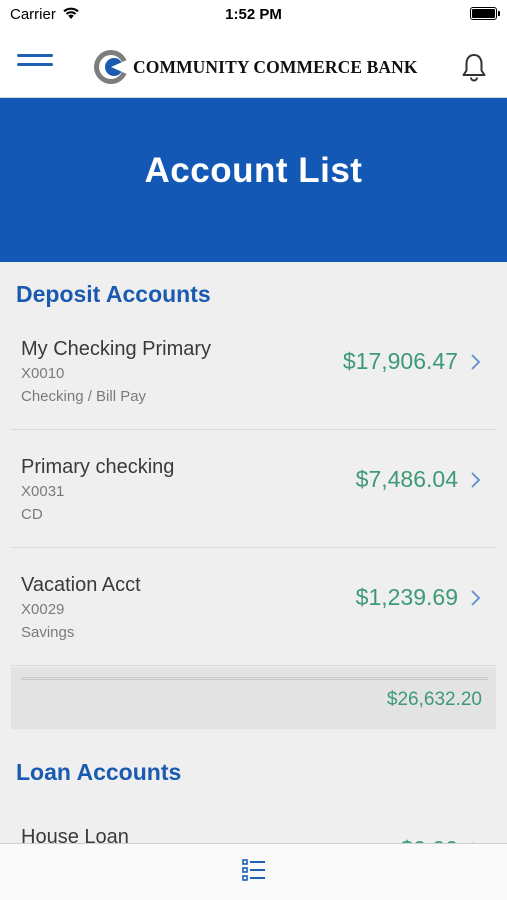  Describe the element at coordinates (113, 294) in the screenshot. I see `deposit-accounts-title: Deposit Accounts` at that location.